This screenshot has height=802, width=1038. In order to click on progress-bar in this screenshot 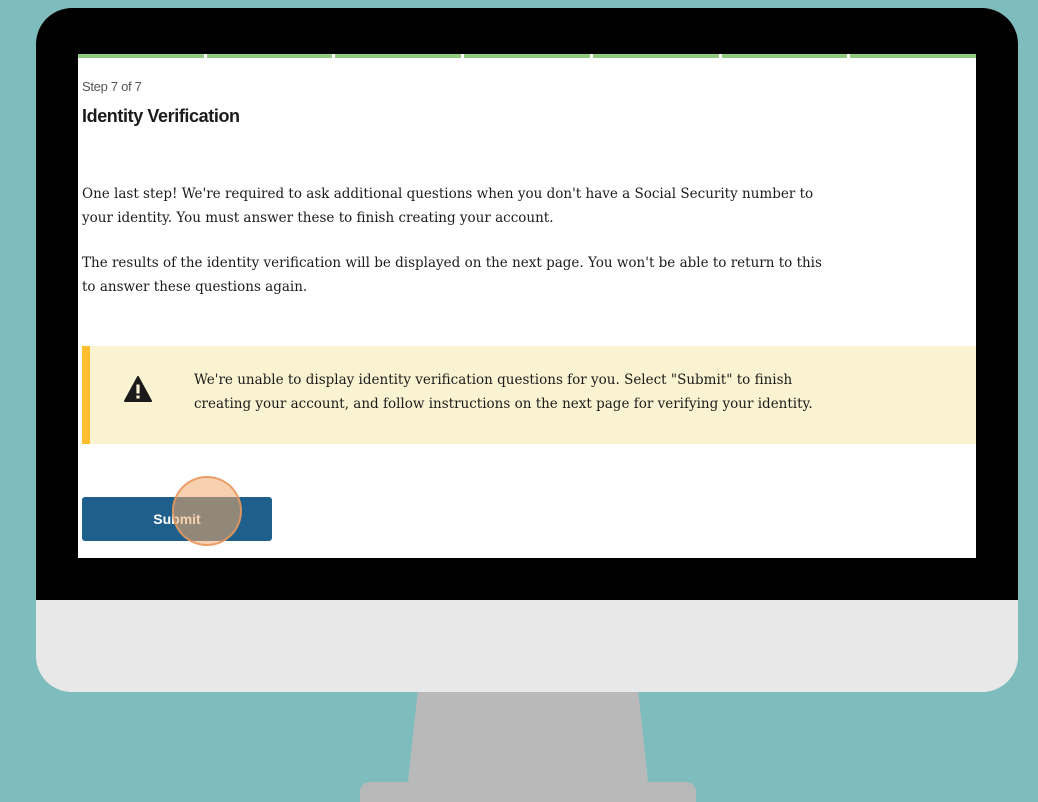, I will do `click(527, 56)`.